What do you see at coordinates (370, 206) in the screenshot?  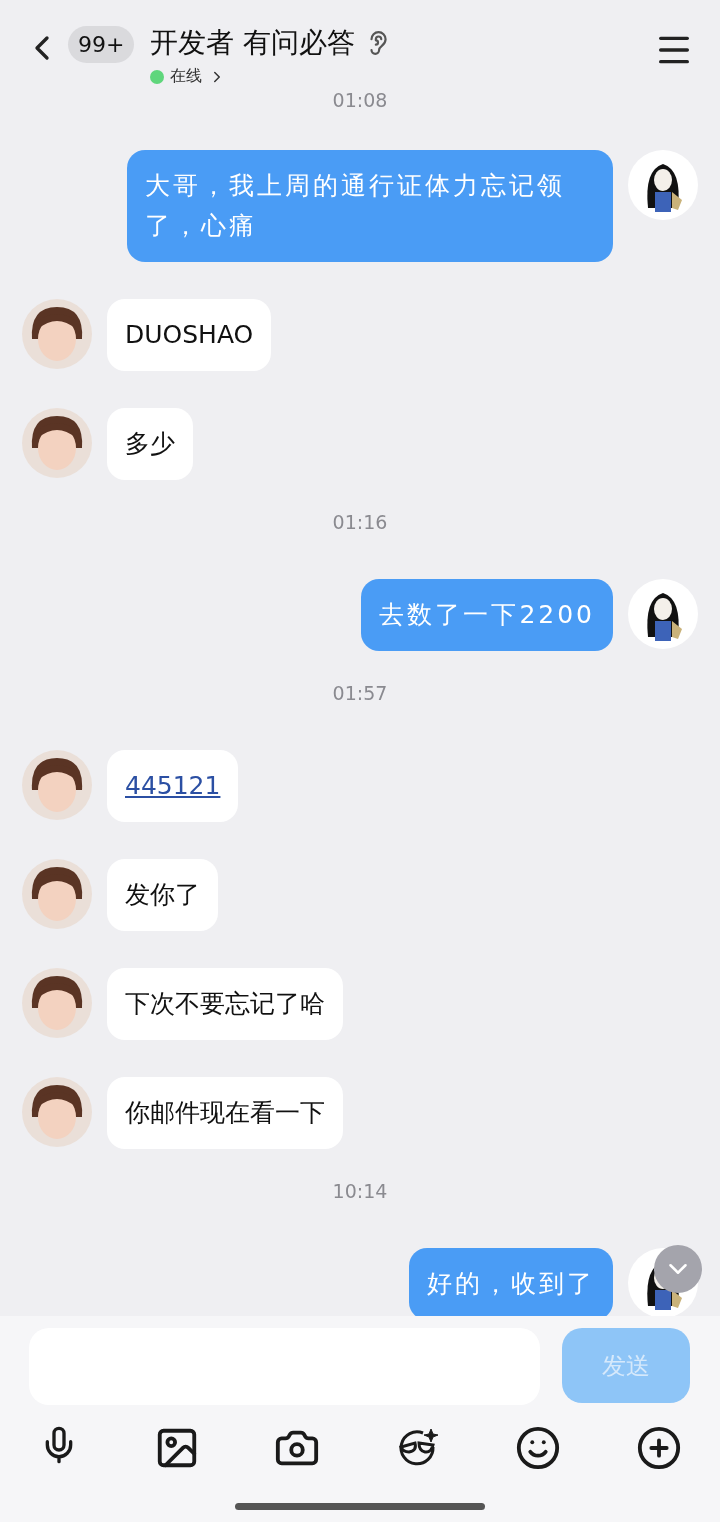 I see `message-bubble: 大哥，我上周的通行证体力忘记领了，心痛` at bounding box center [370, 206].